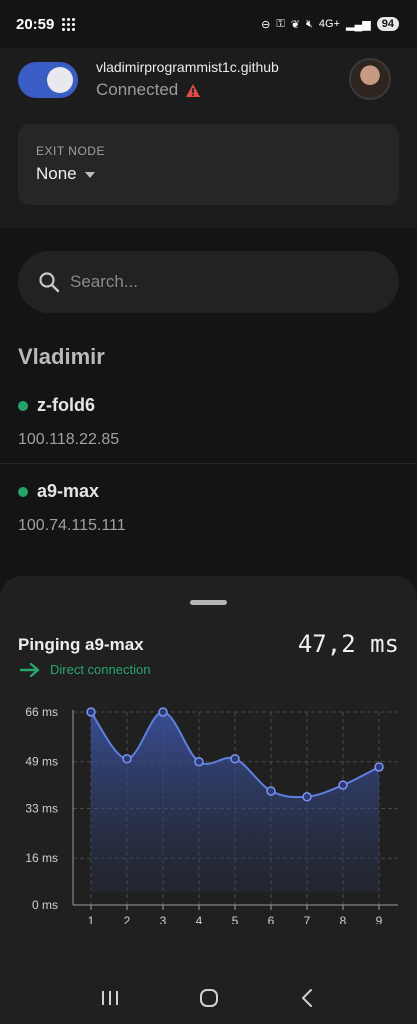 The width and height of the screenshot is (417, 1024). What do you see at coordinates (70, 151) in the screenshot?
I see `exit-node-label: EXIT NODE` at bounding box center [70, 151].